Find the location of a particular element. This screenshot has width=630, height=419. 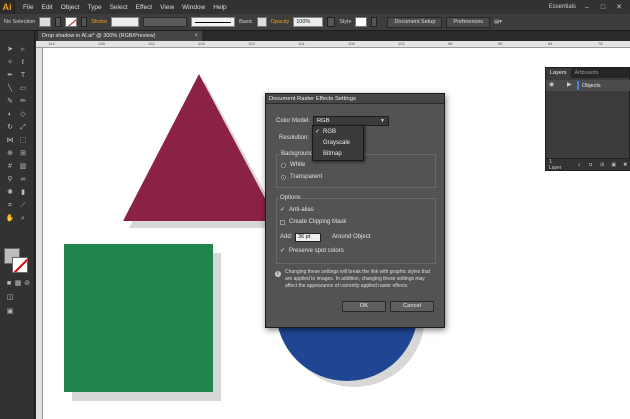

column-graph-tool-icon: ▮ is located at coordinates (23, 192).